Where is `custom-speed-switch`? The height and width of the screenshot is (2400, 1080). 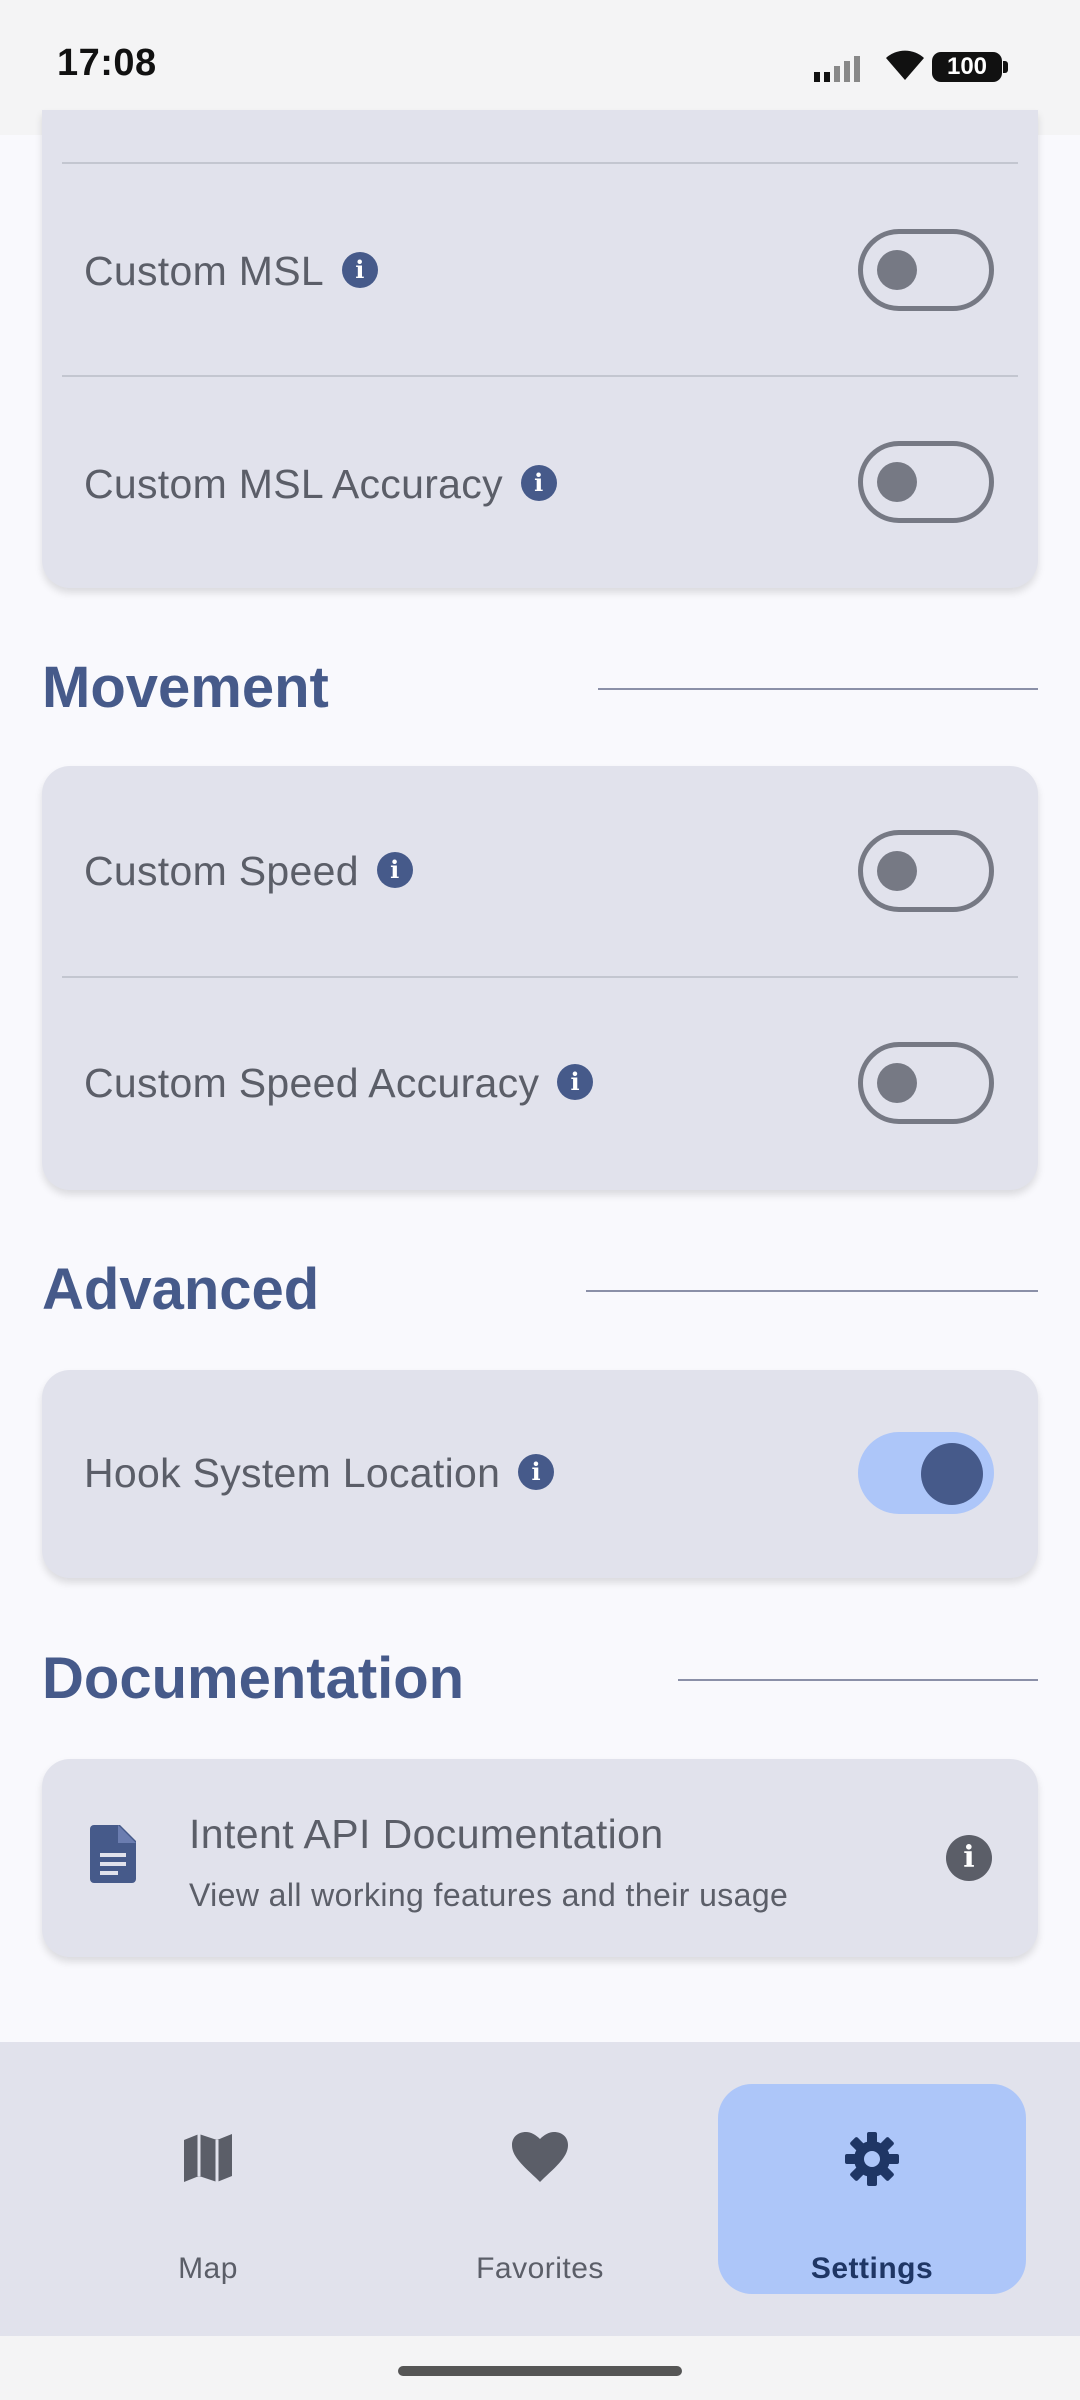
custom-speed-switch is located at coordinates (926, 871).